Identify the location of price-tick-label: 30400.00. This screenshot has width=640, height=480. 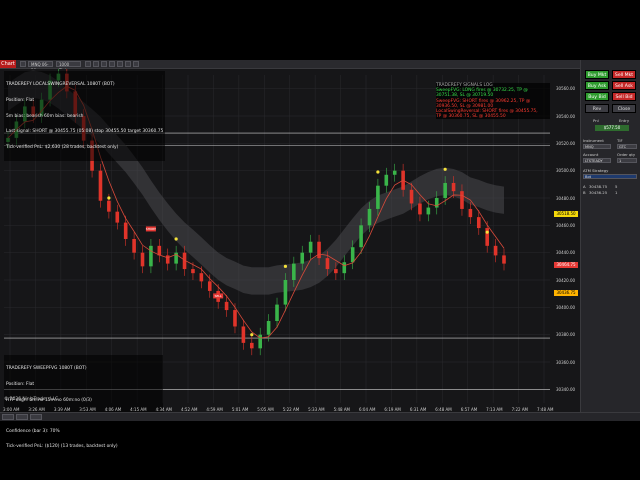
(566, 307).